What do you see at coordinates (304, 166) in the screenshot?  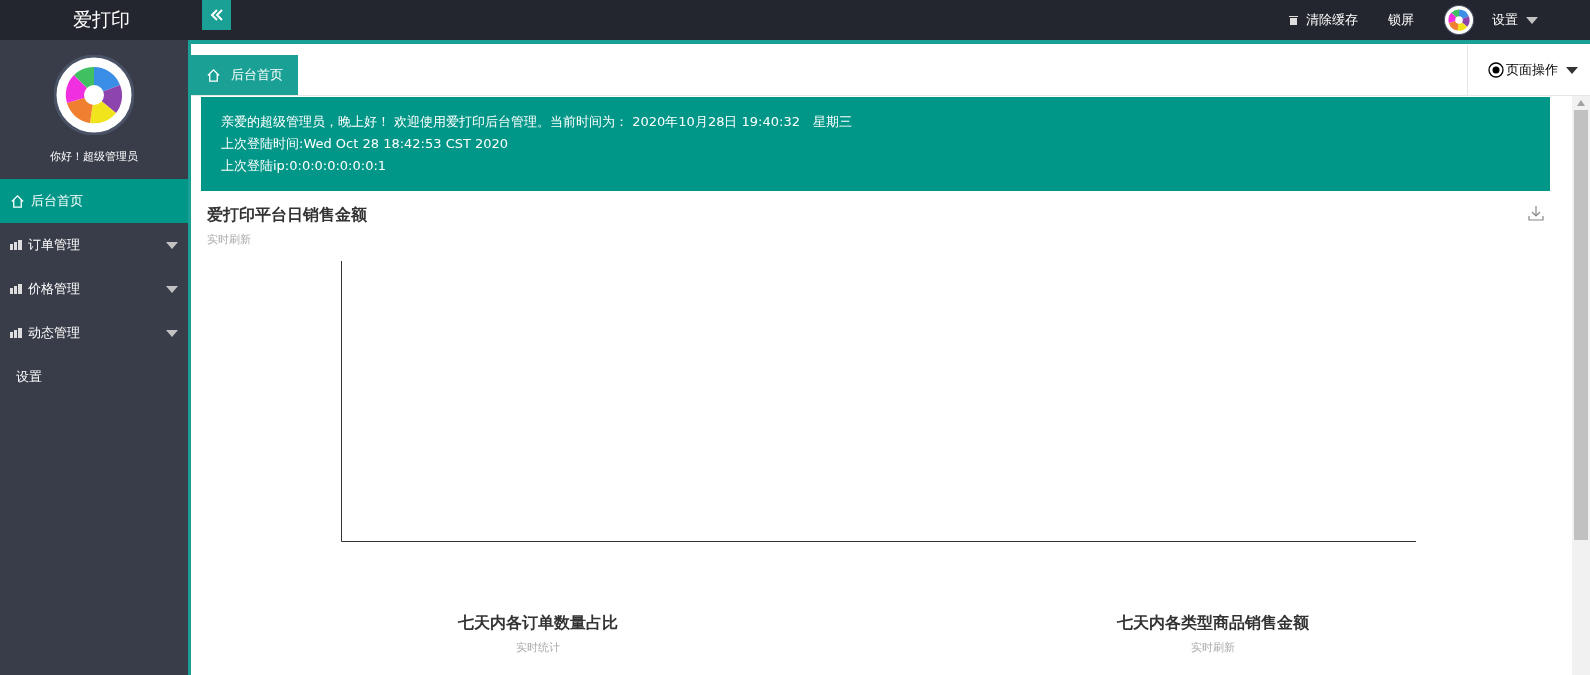 I see `banner-text: 上次登陆ip:0:0:0:0:0:0:0:1` at bounding box center [304, 166].